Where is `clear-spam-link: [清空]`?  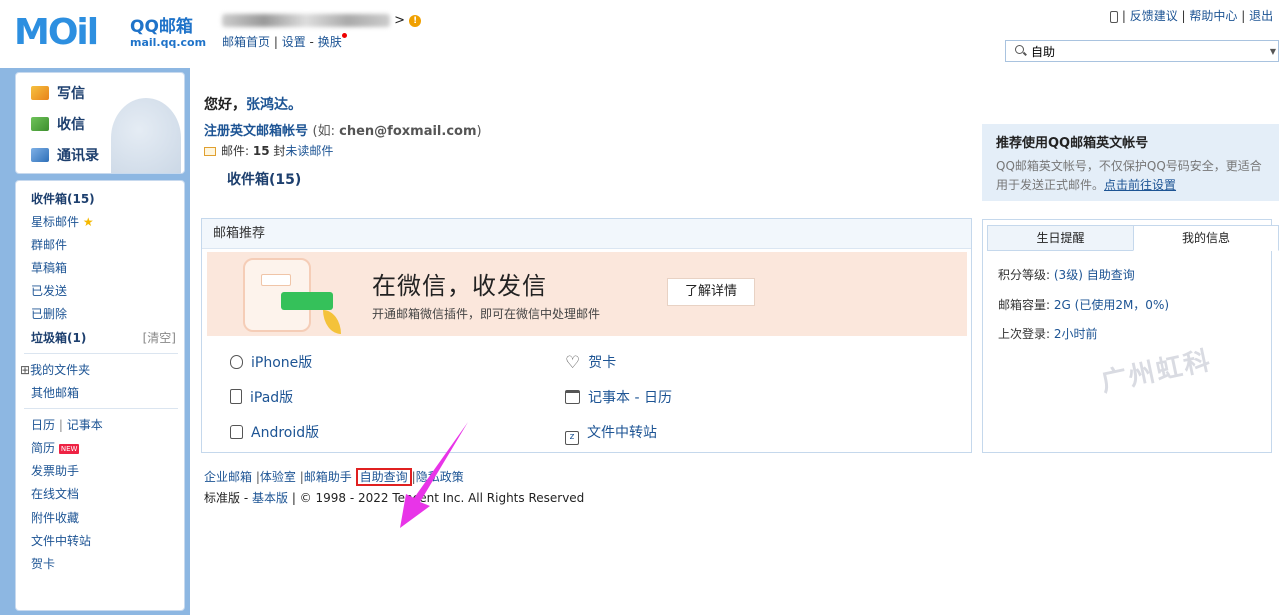
clear-spam-link: [清空] is located at coordinates (159, 337).